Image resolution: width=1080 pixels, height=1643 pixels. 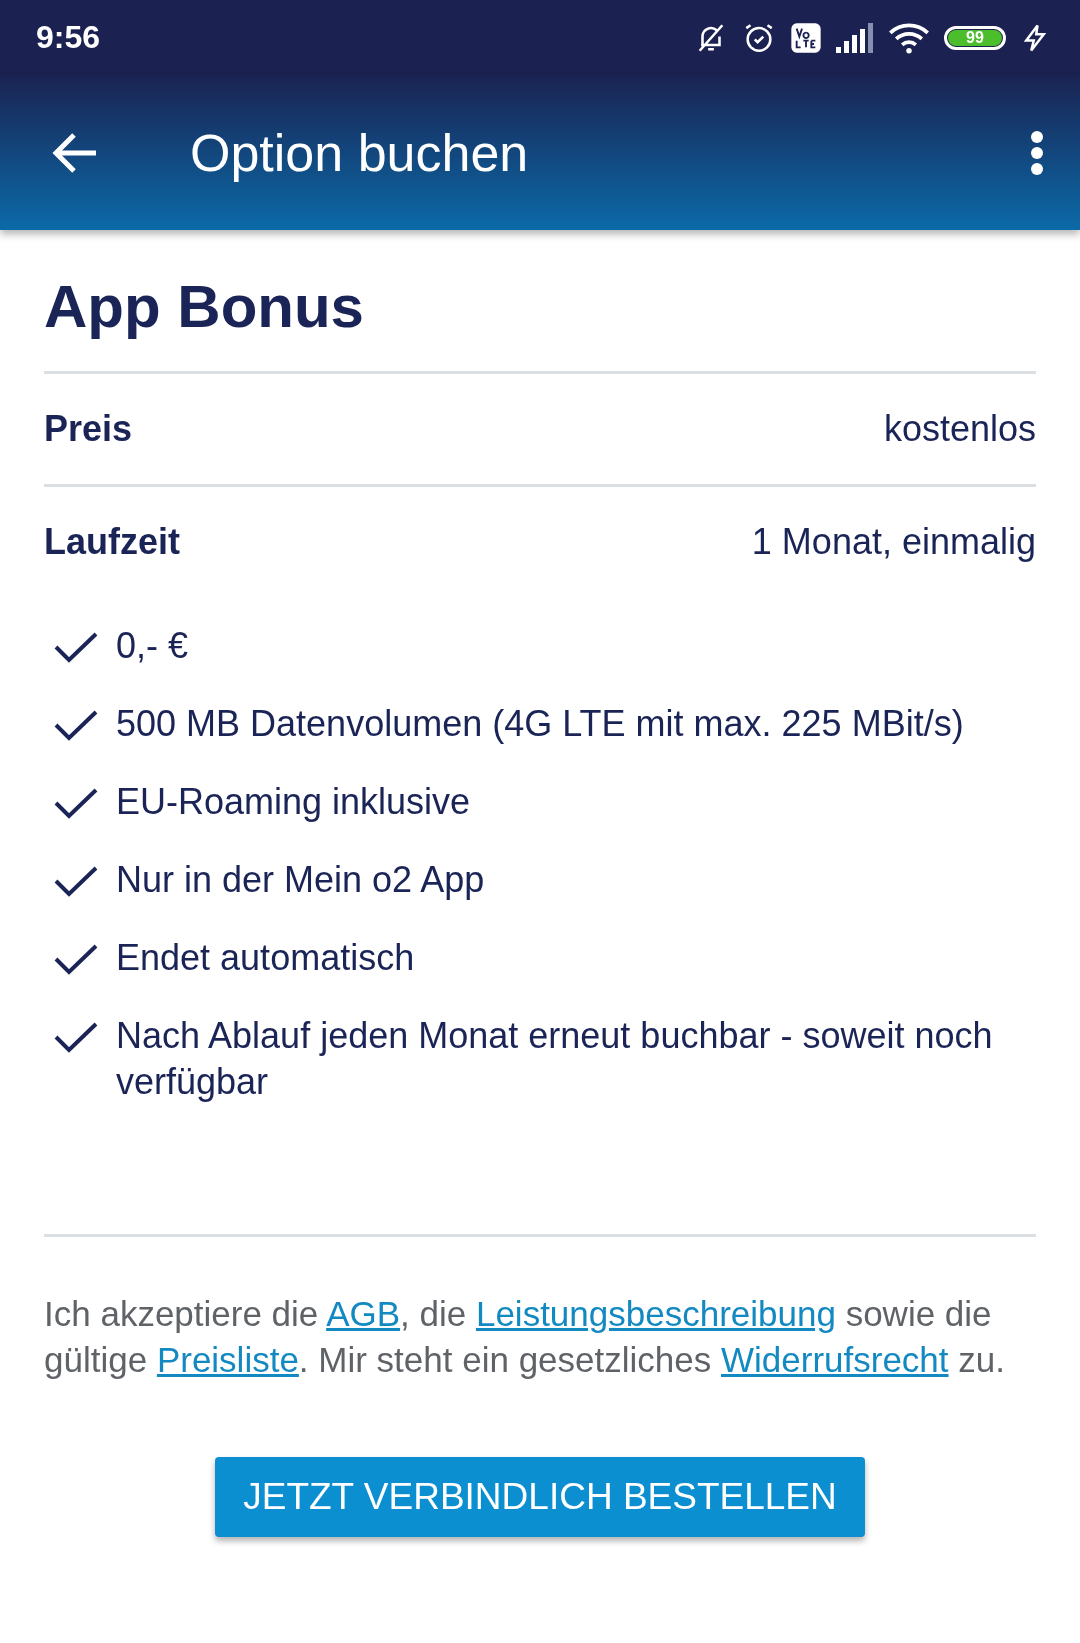 I want to click on feature-text: EU-Roaming inklusive, so click(x=293, y=802).